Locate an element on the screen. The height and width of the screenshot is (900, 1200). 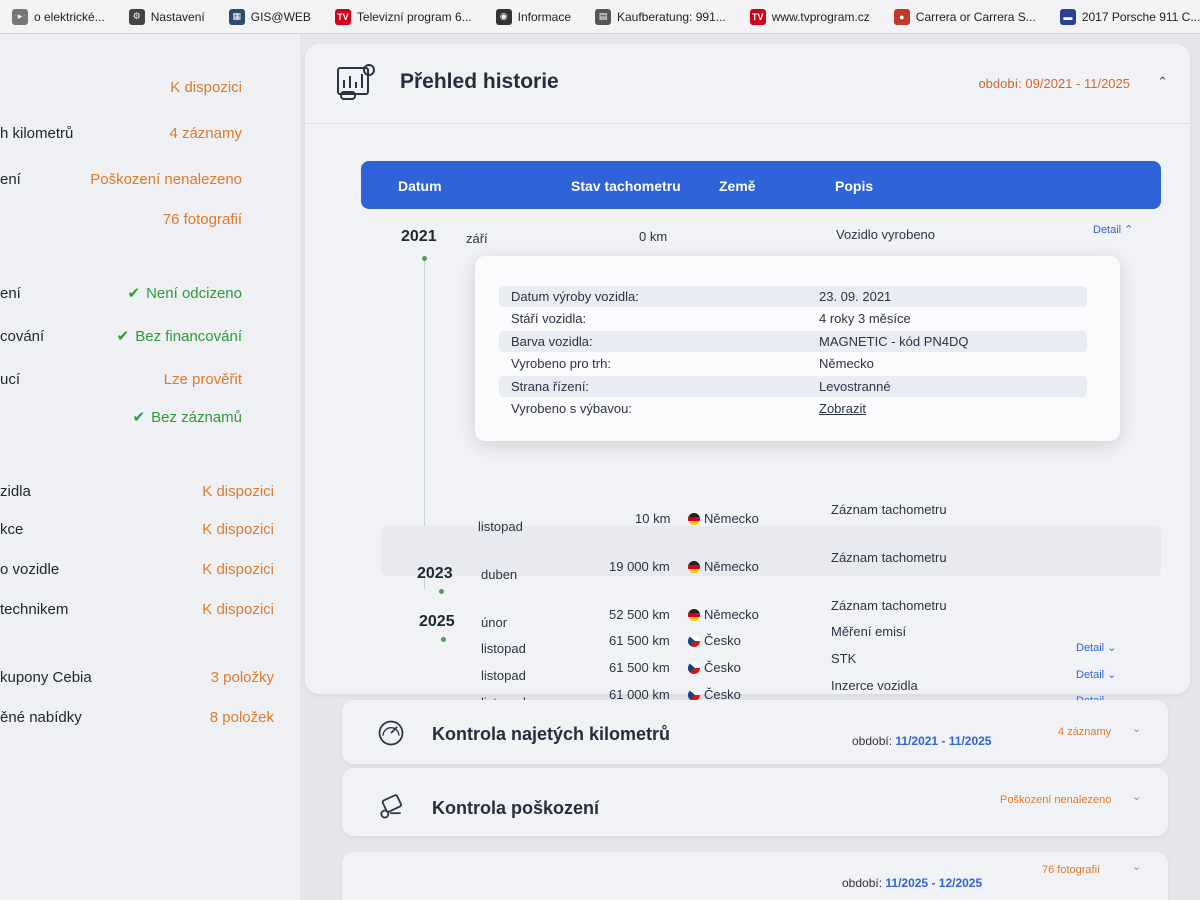
summary-row: ✔ Bez záznamů is located at coordinates (150, 417).